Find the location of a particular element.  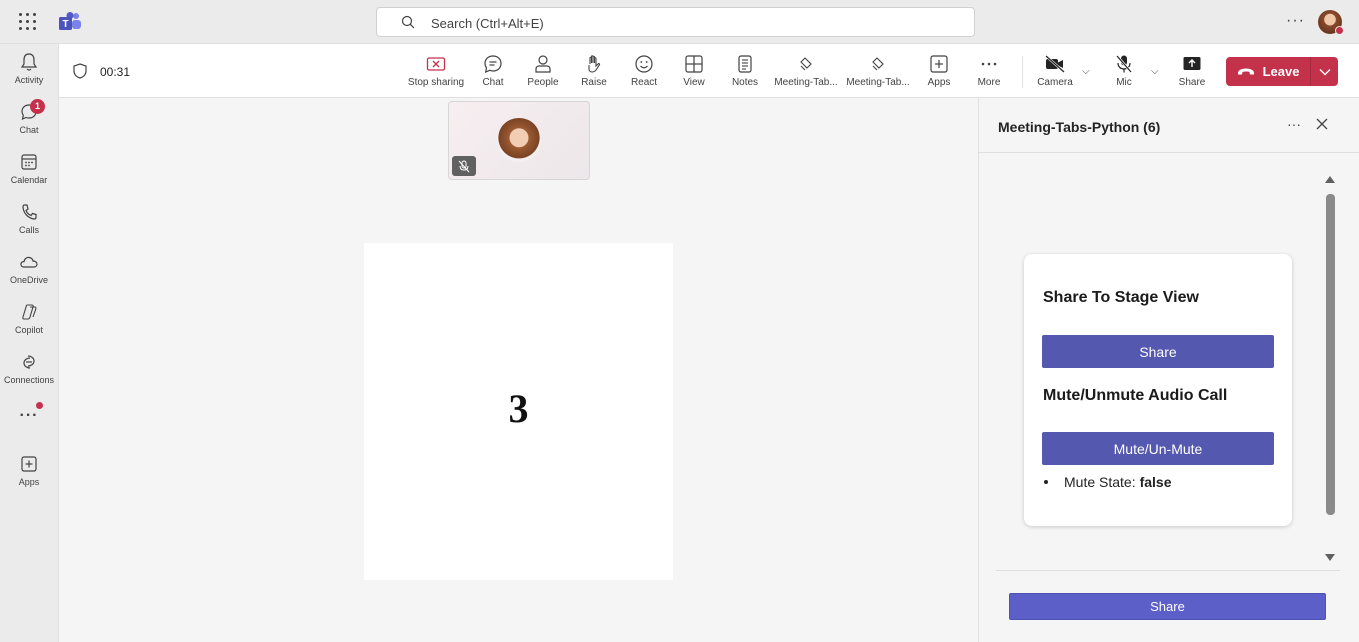

phone-icon is located at coordinates (29, 212).